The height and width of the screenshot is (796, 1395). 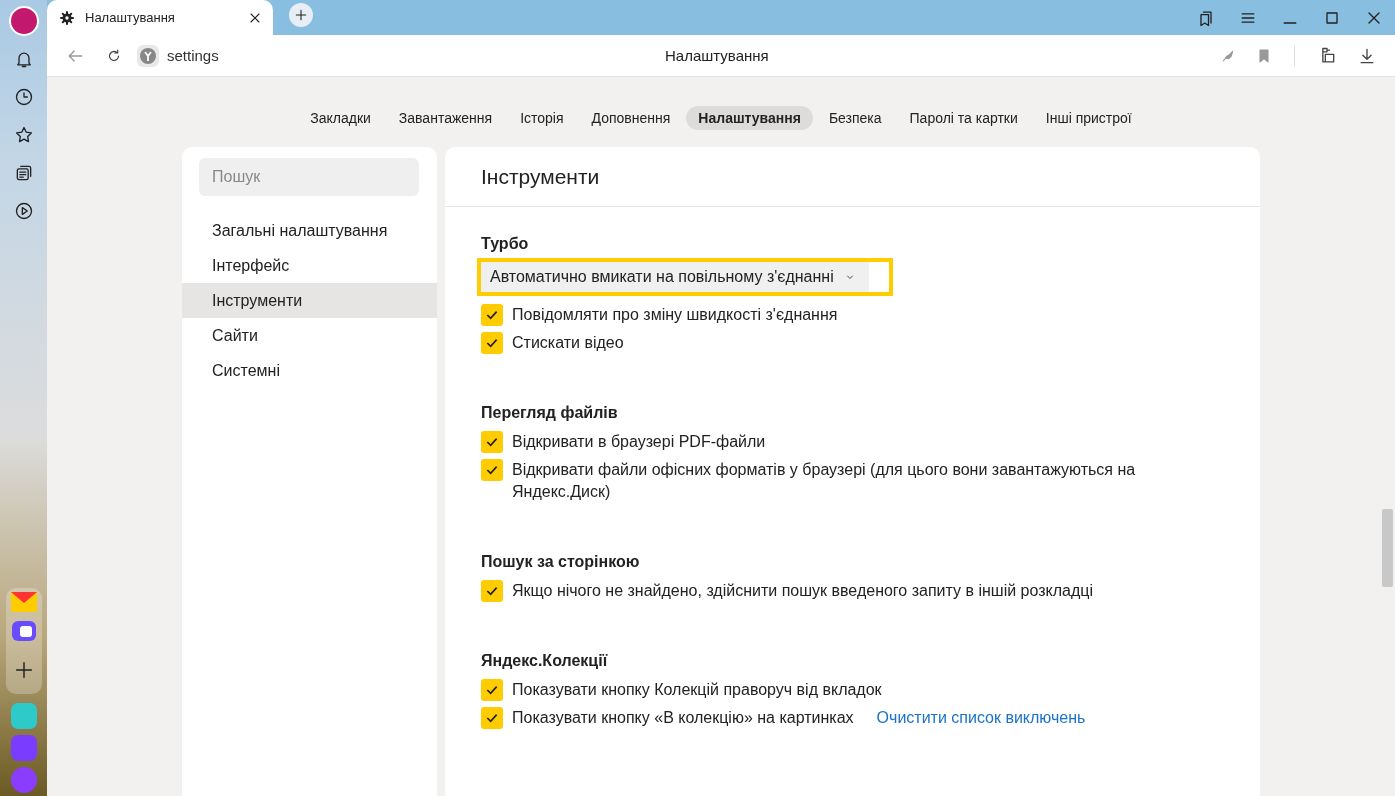 I want to click on nav-tab: Налаштування, so click(x=749, y=118).